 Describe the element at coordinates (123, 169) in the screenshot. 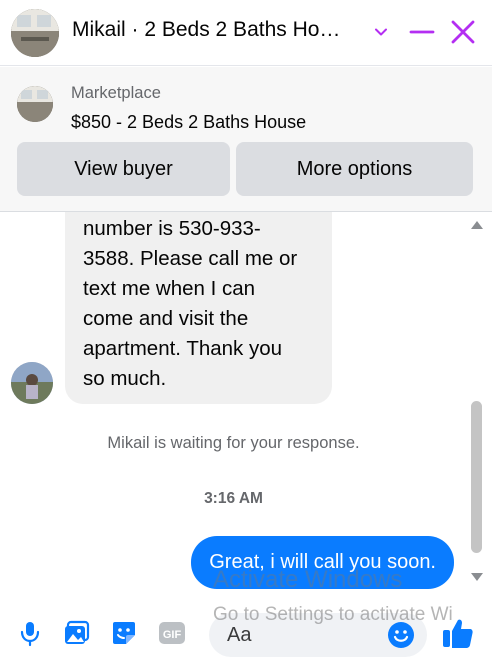

I see `view-buyer-button: View buyer` at that location.